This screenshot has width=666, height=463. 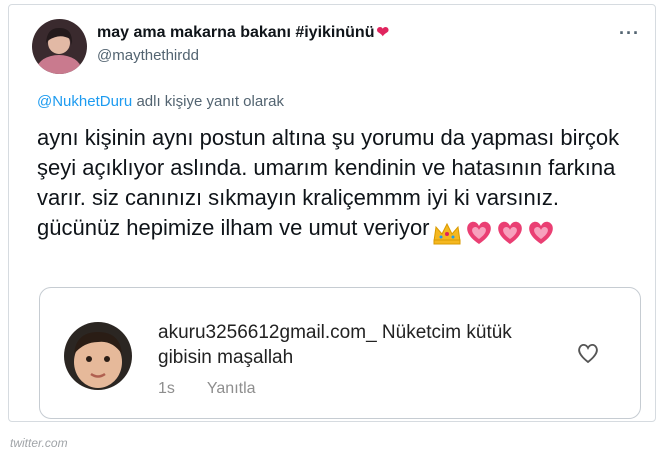 I want to click on user-avatar, so click(x=59, y=46).